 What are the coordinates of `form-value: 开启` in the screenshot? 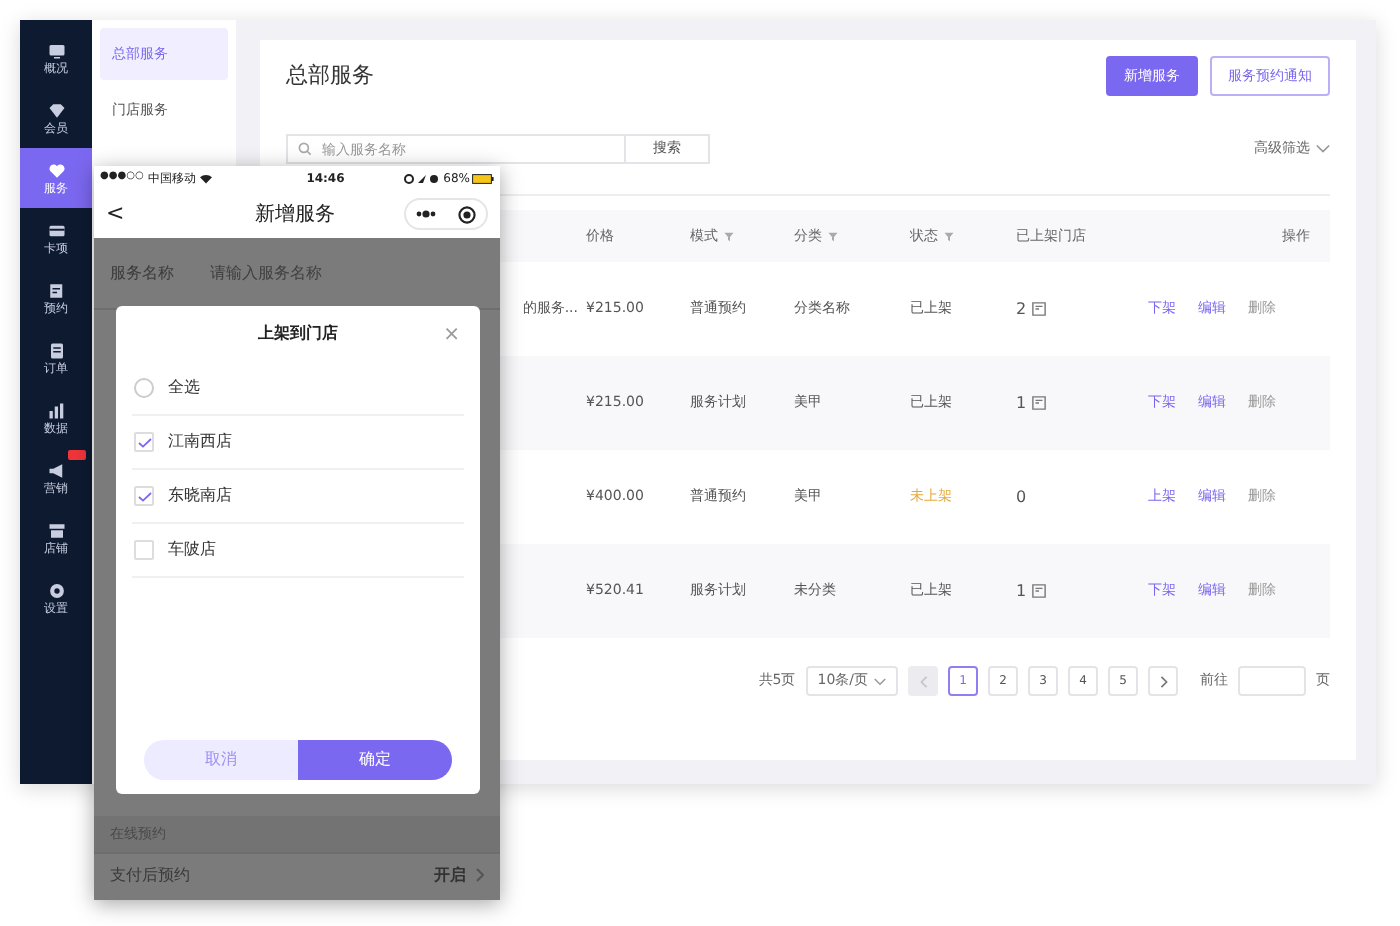 It's located at (450, 875).